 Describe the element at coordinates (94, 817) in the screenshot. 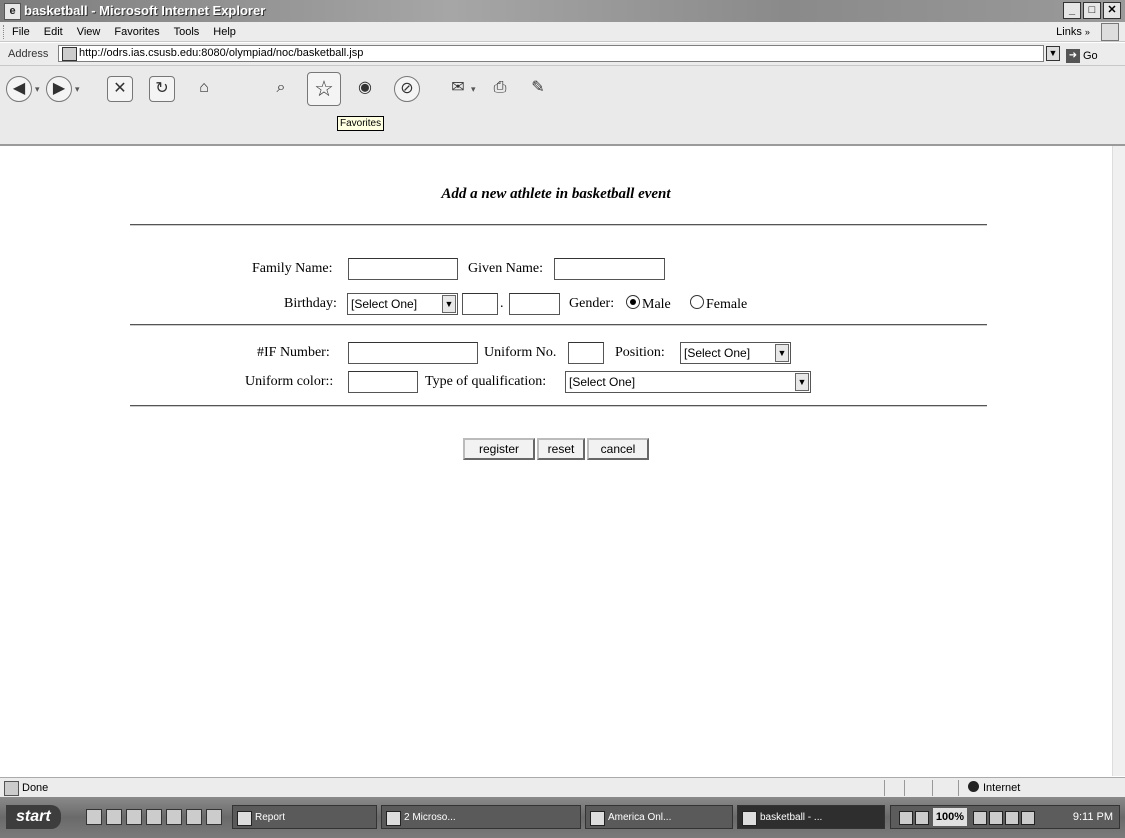

I see `quicklaunch-ie-icon` at that location.